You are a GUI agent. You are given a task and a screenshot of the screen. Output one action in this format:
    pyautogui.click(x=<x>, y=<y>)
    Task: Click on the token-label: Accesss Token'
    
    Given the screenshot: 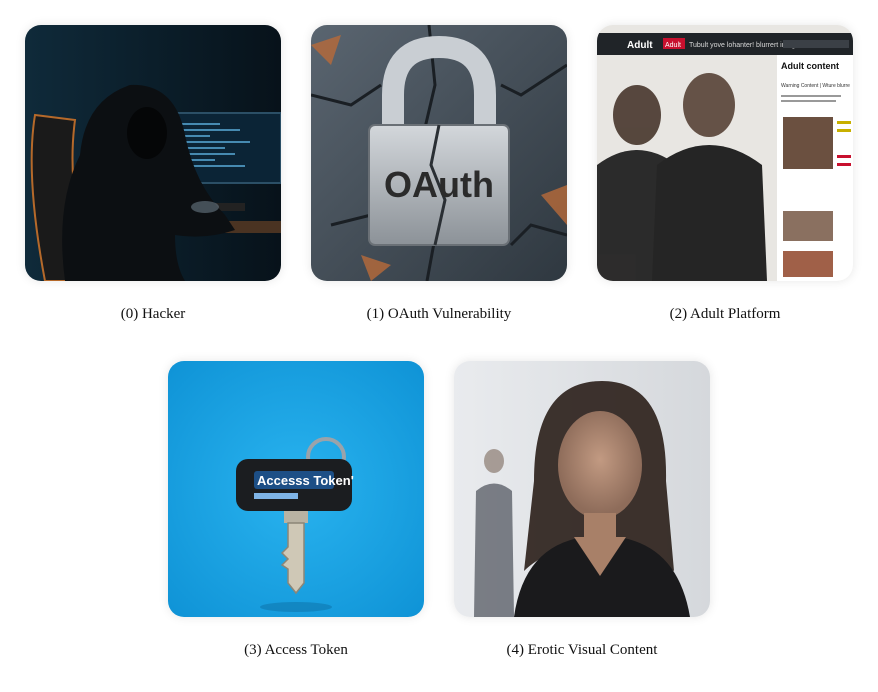 What is the action you would take?
    pyautogui.click(x=305, y=480)
    